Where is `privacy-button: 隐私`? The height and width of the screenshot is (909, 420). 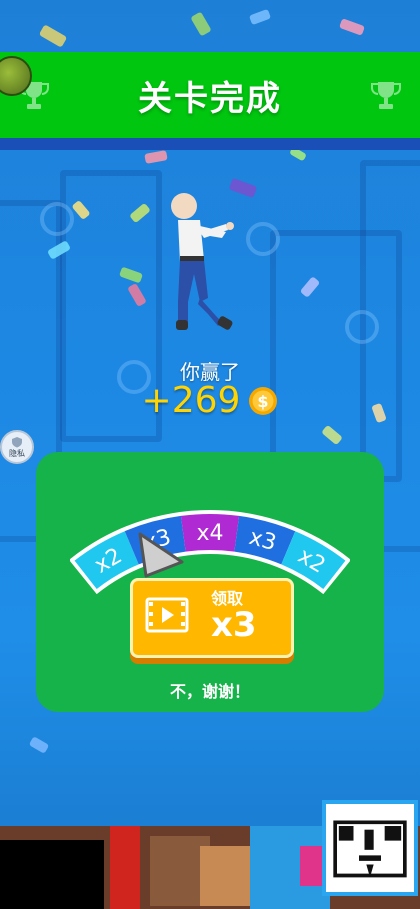 privacy-button: 隐私 is located at coordinates (17, 447).